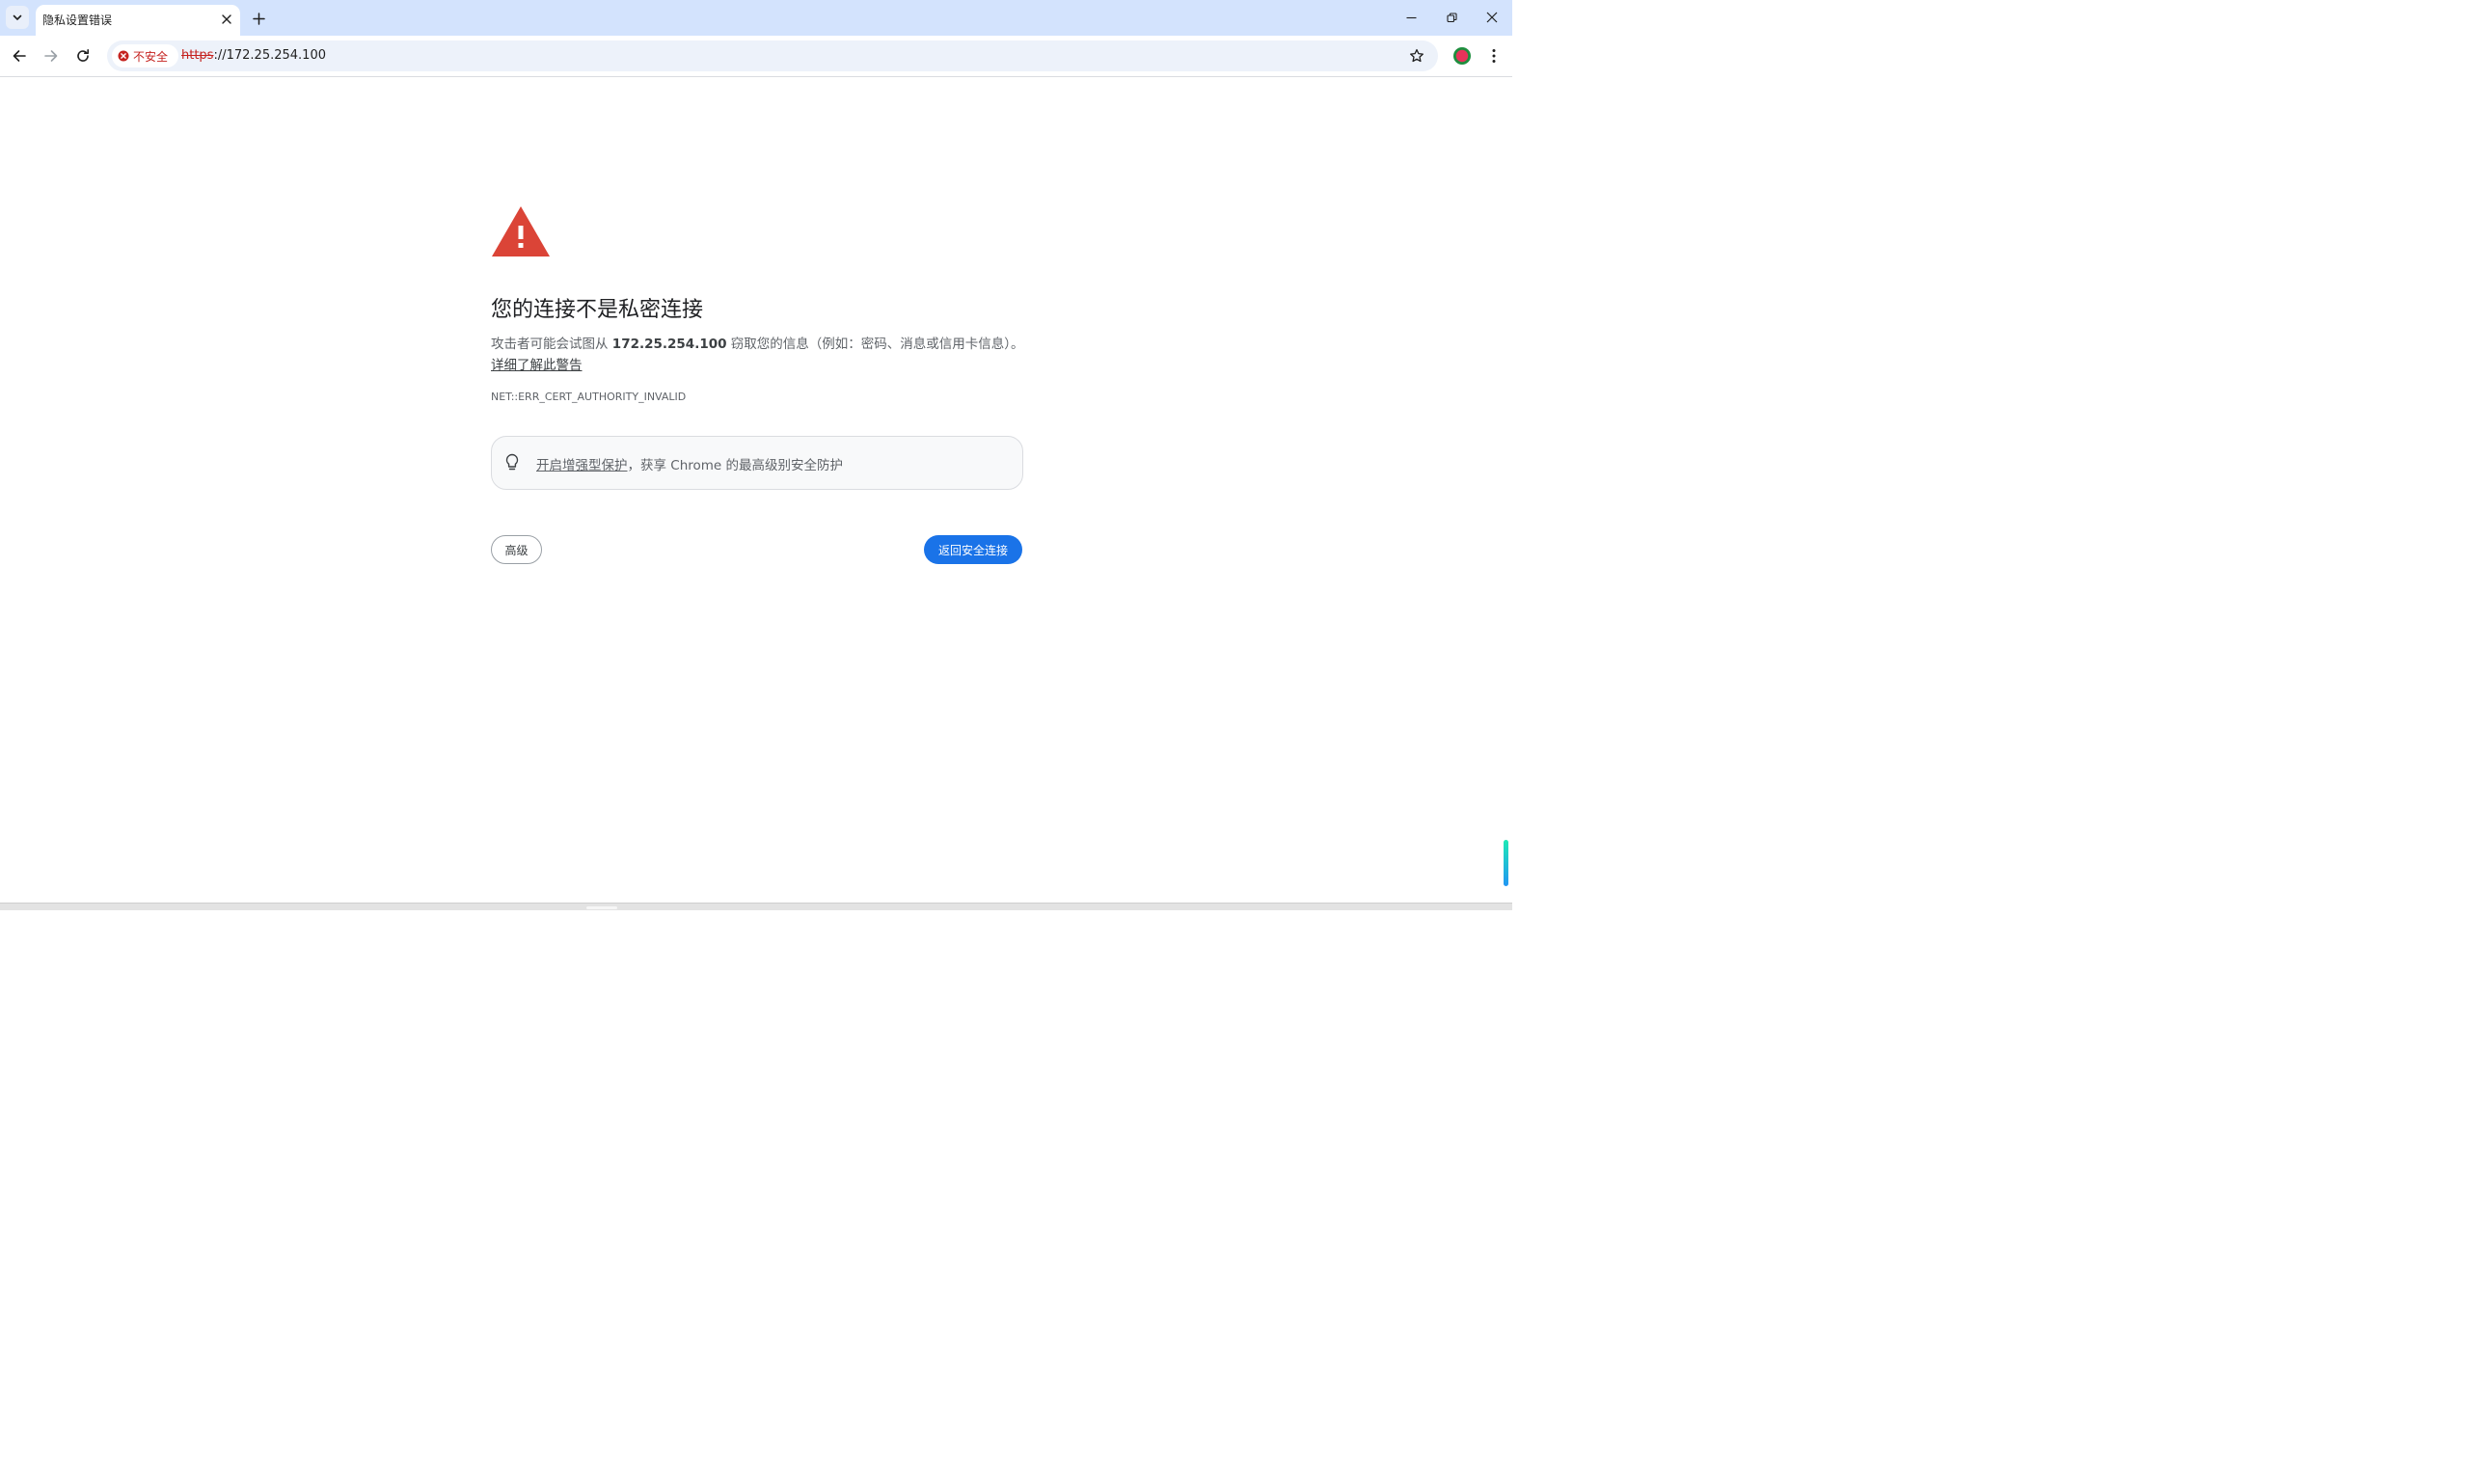 The image size is (2468, 1484). I want to click on promo-text: 开启增强型保护，获享 Chrome 的最高级别安全防护, so click(689, 463).